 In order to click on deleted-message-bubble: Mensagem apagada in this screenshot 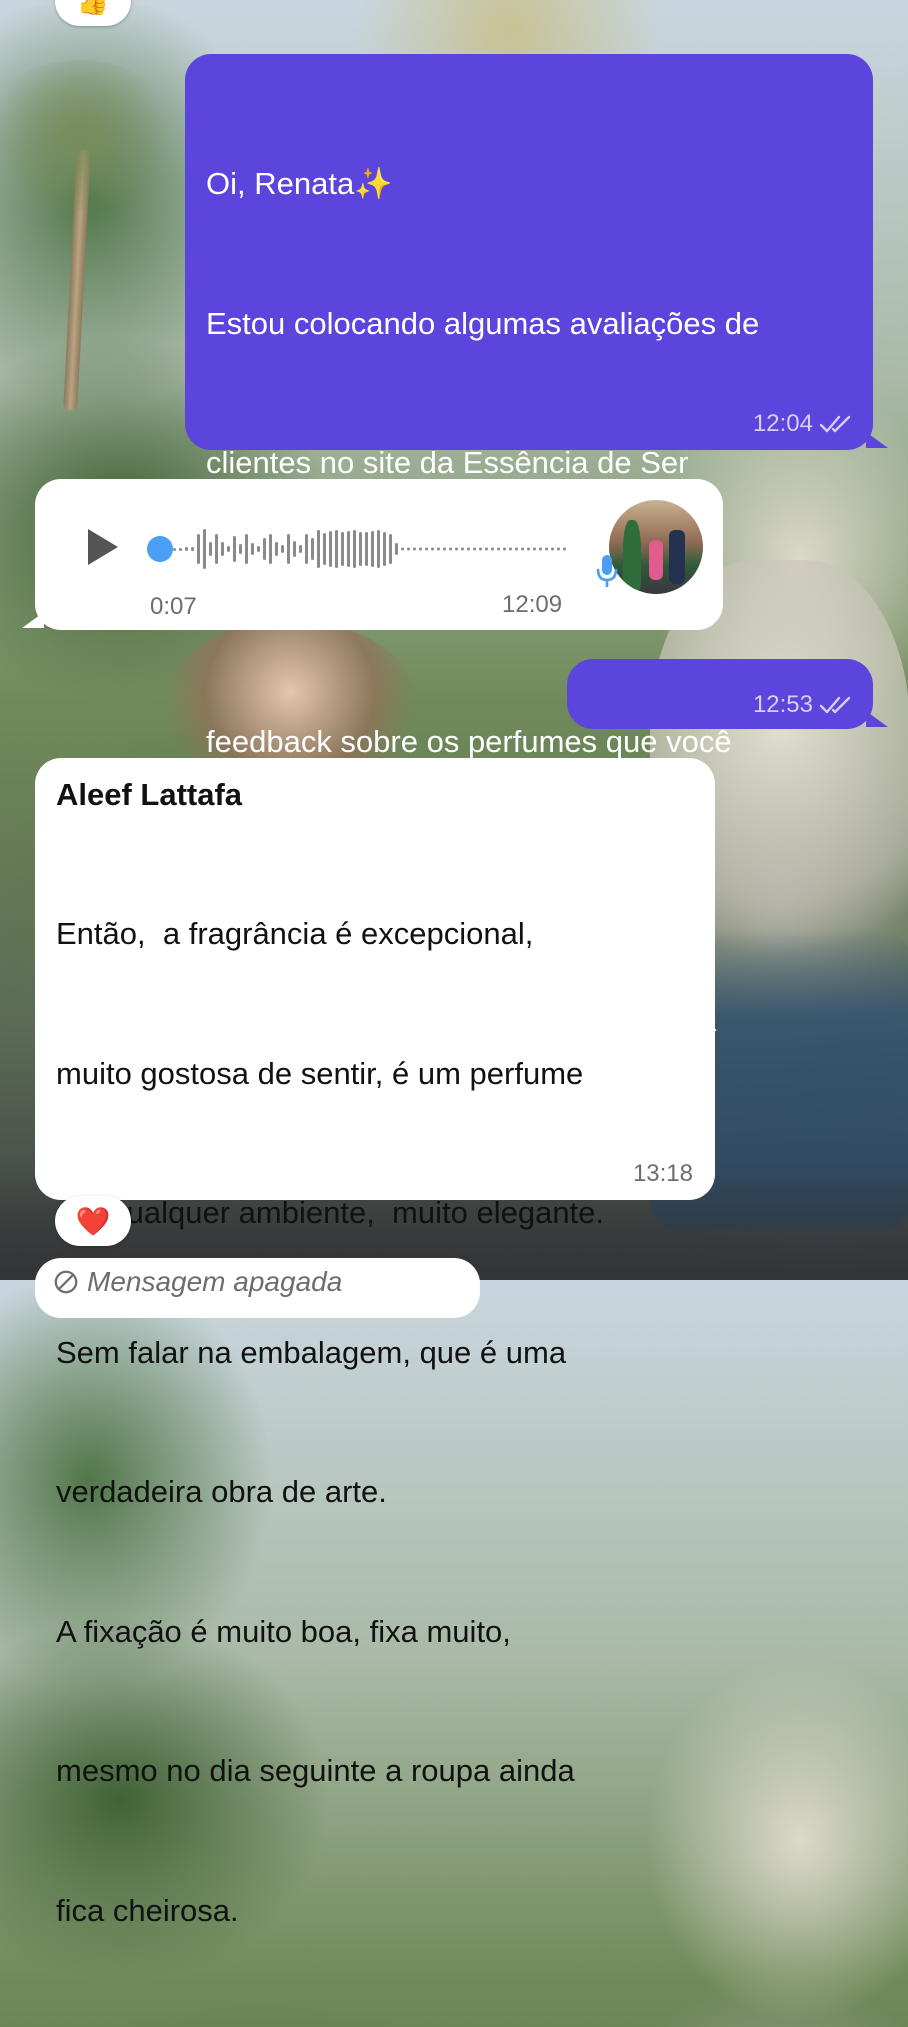, I will do `click(257, 1288)`.